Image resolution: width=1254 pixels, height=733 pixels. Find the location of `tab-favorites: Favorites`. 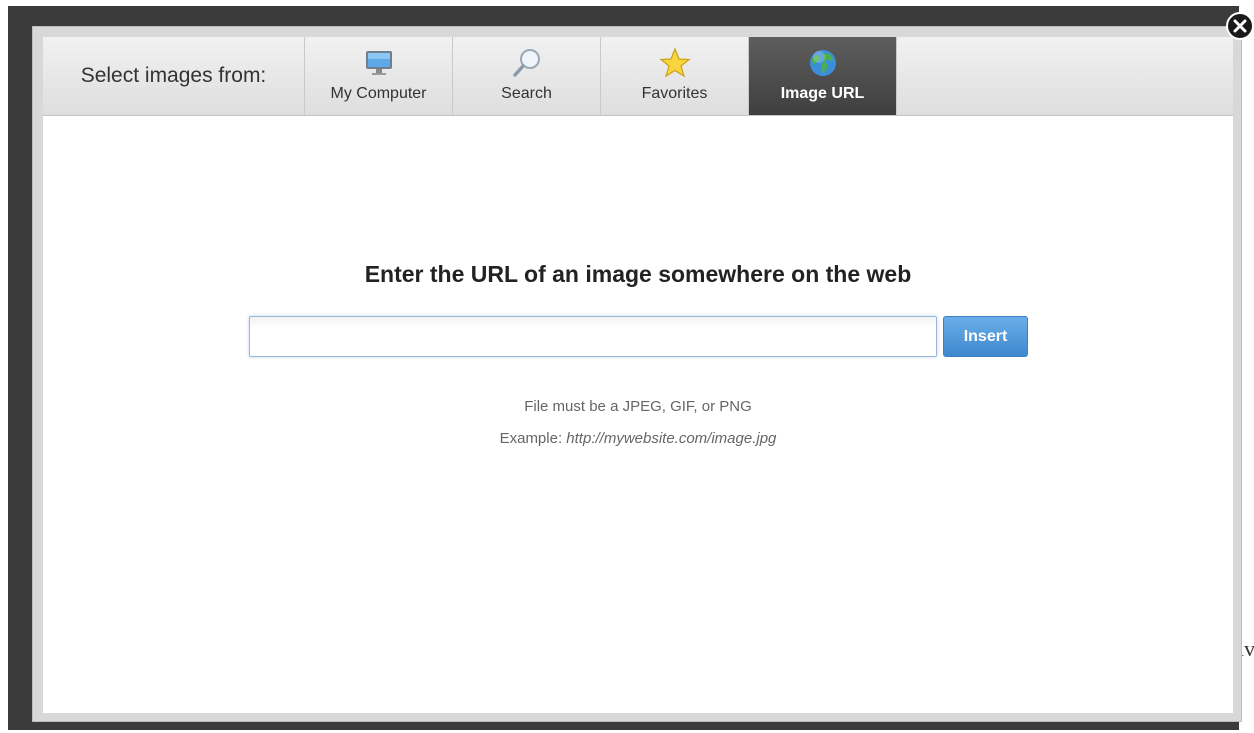

tab-favorites: Favorites is located at coordinates (675, 76).